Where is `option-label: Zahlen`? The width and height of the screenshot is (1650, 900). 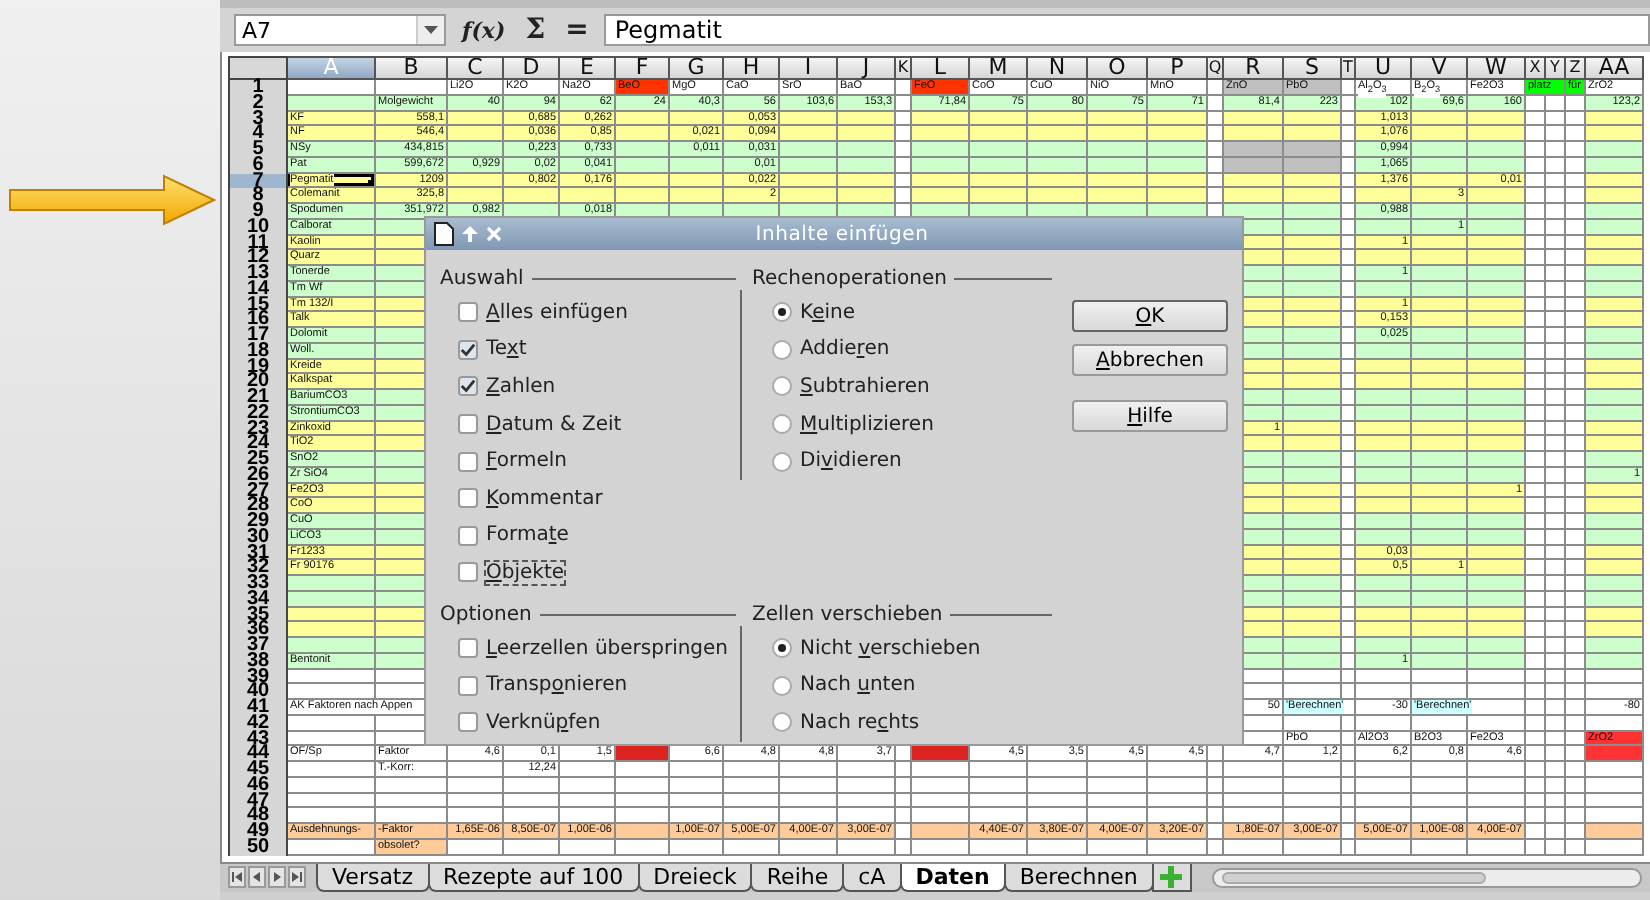
option-label: Zahlen is located at coordinates (521, 386).